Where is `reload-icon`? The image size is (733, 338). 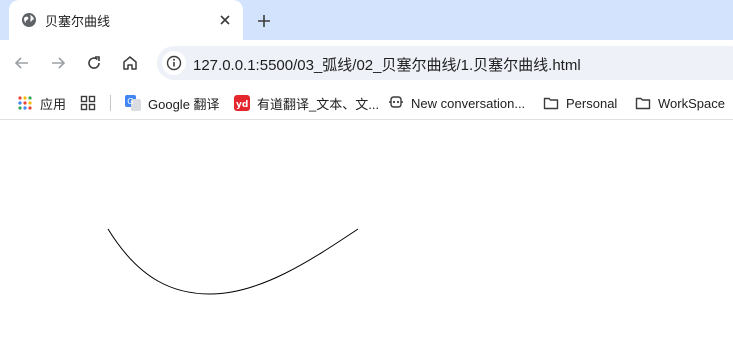 reload-icon is located at coordinates (94, 62).